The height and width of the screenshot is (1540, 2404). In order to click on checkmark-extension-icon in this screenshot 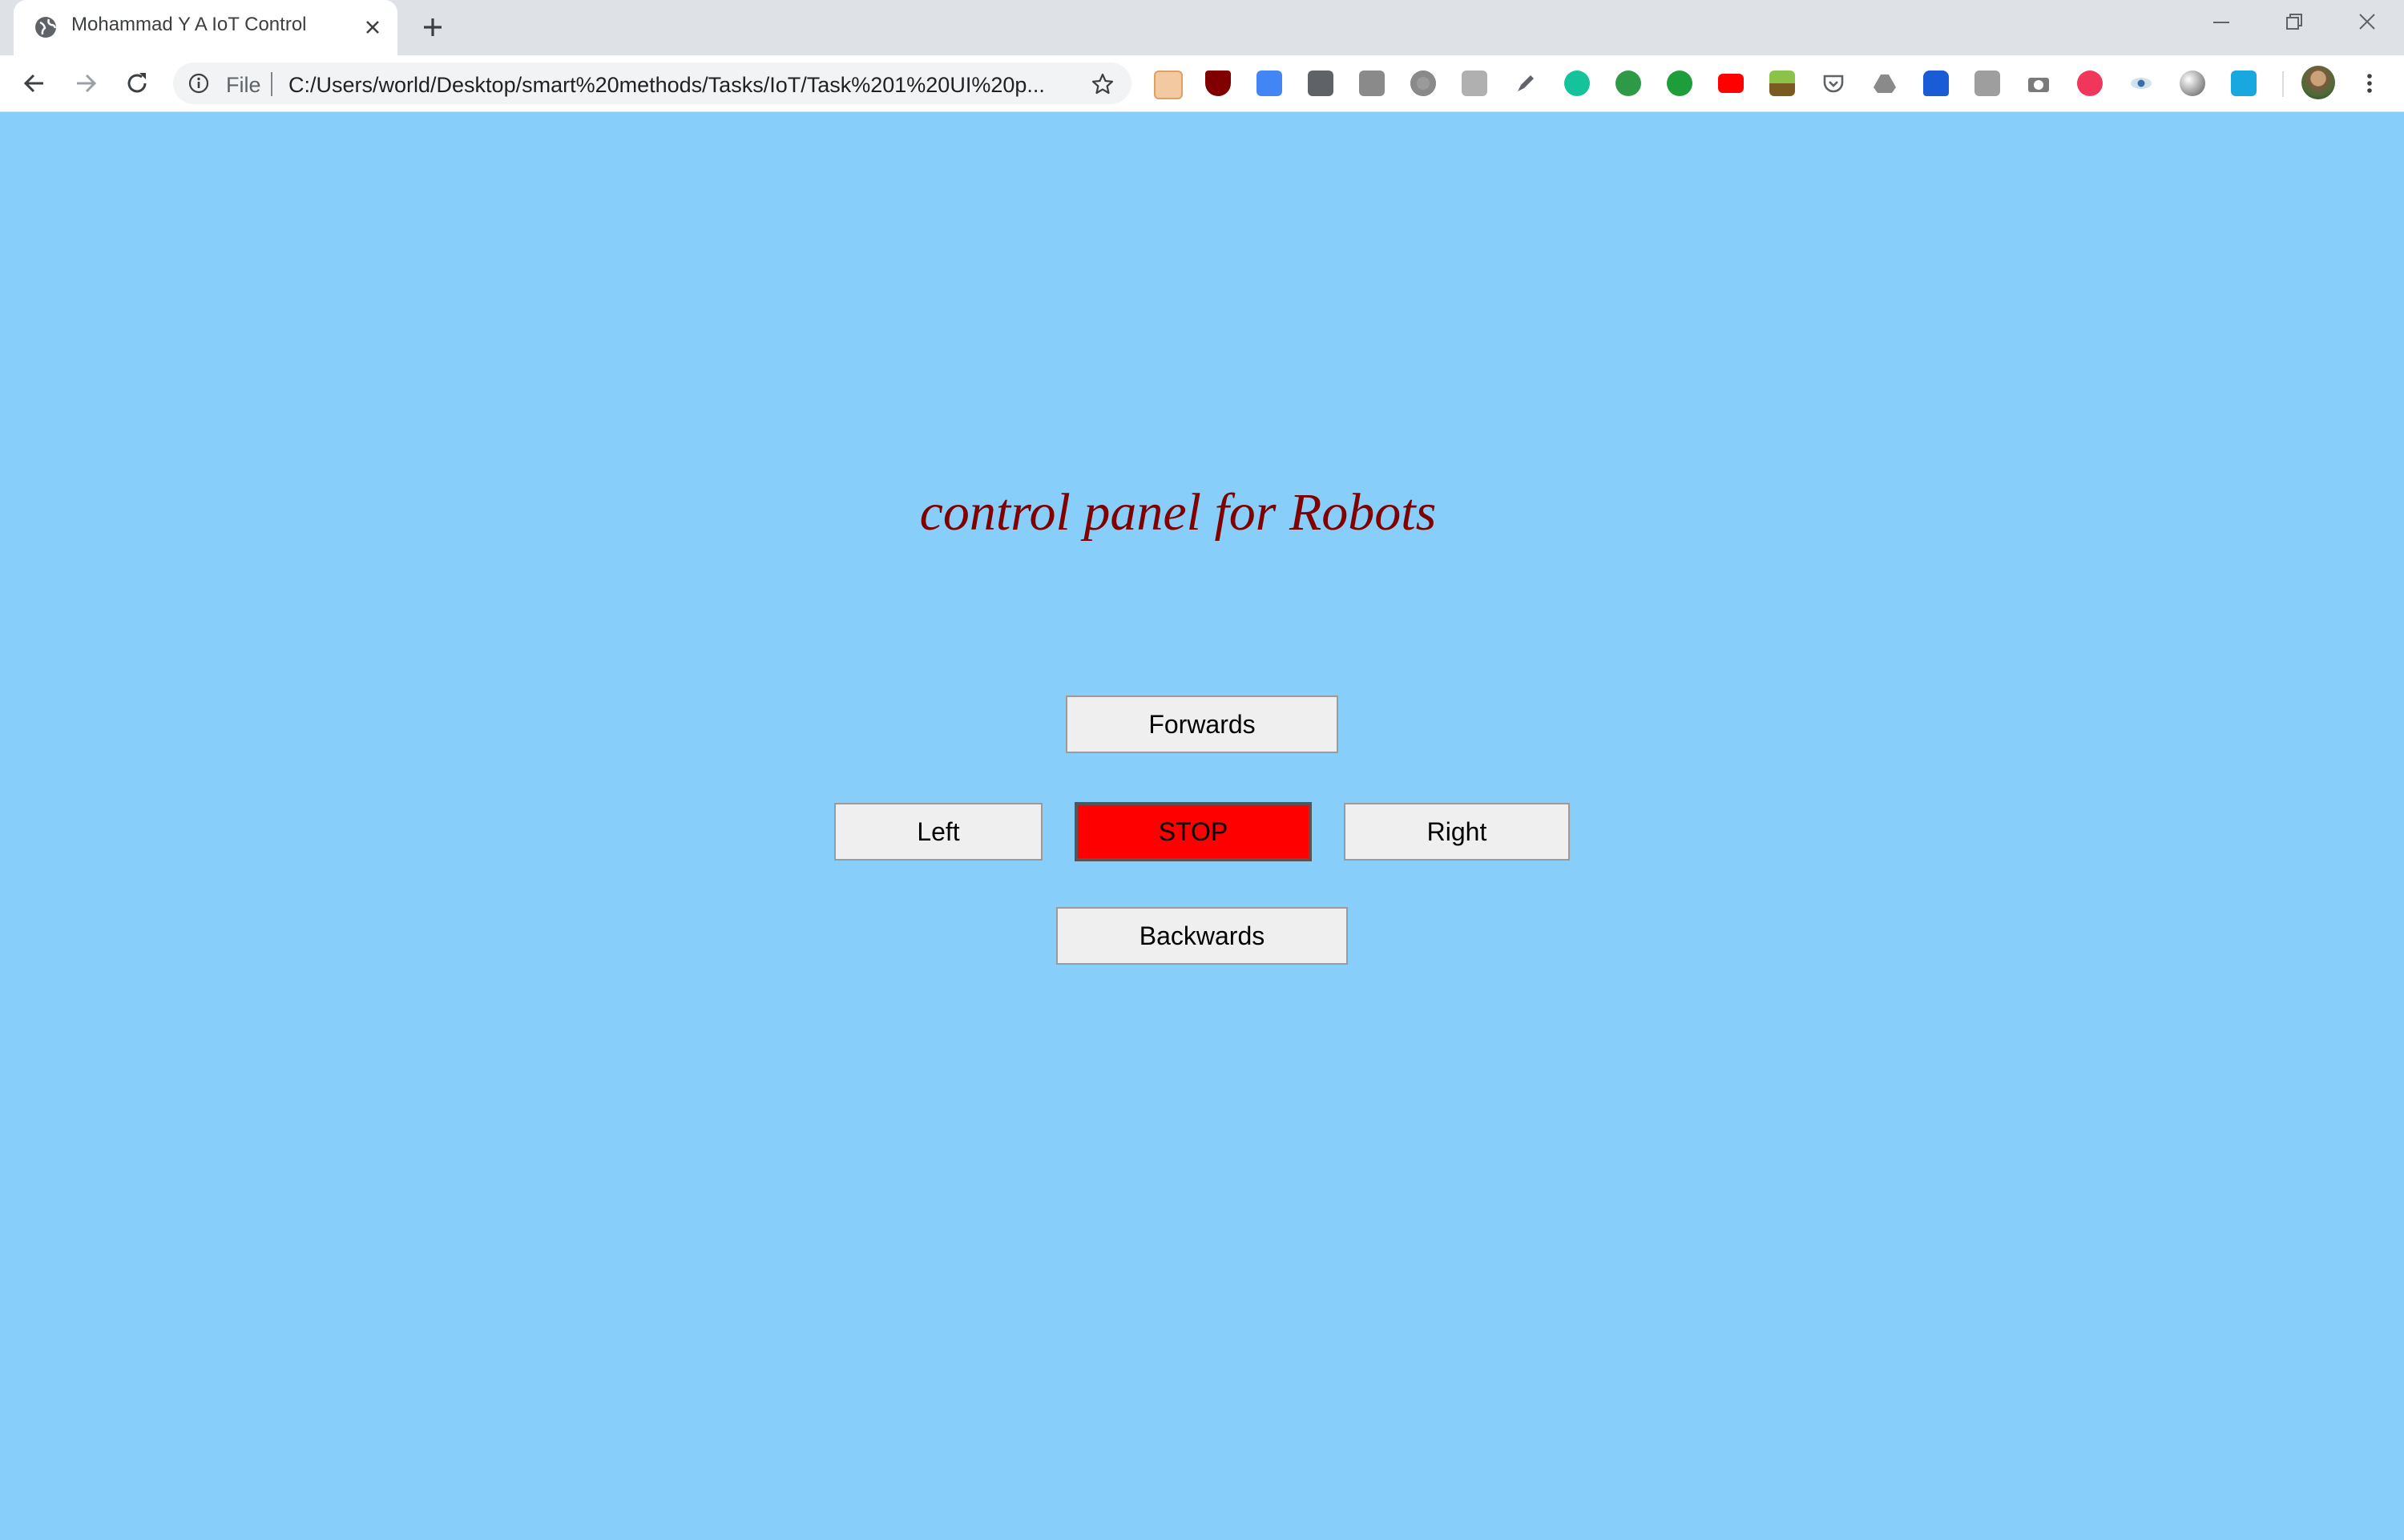, I will do `click(1679, 83)`.